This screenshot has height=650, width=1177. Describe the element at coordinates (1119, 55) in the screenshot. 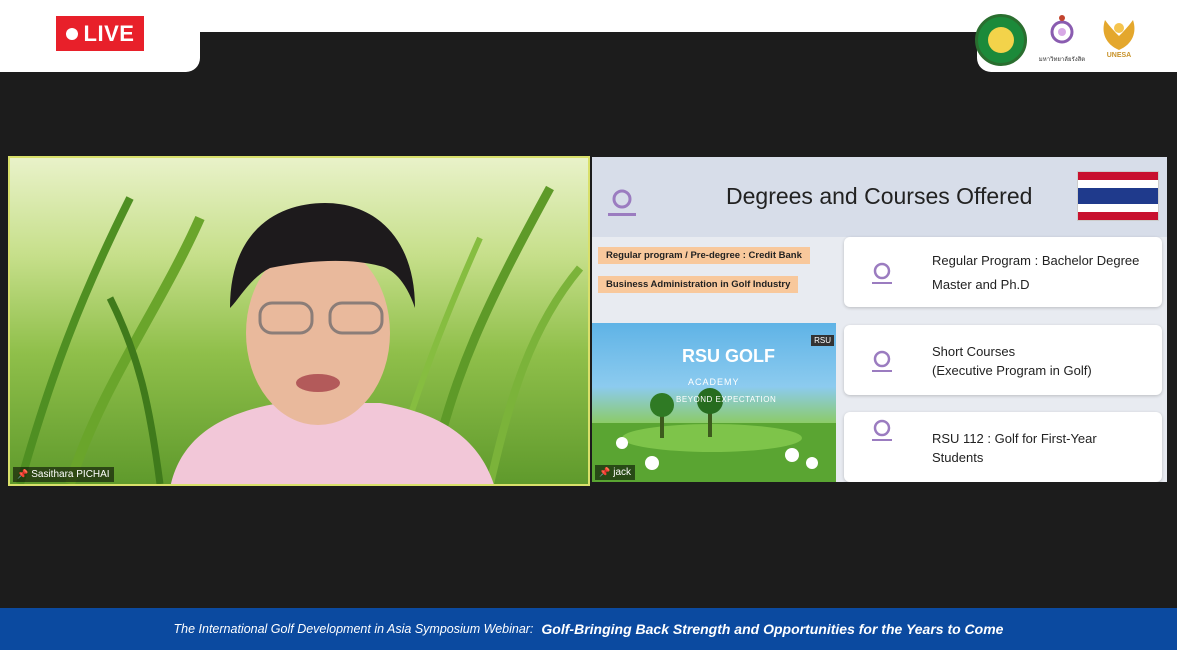

I see `unesa-logo-caption: UNESA` at that location.